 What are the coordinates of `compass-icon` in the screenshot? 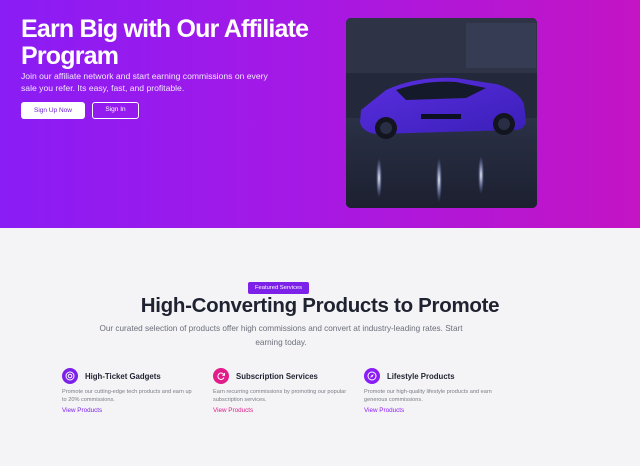 It's located at (372, 376).